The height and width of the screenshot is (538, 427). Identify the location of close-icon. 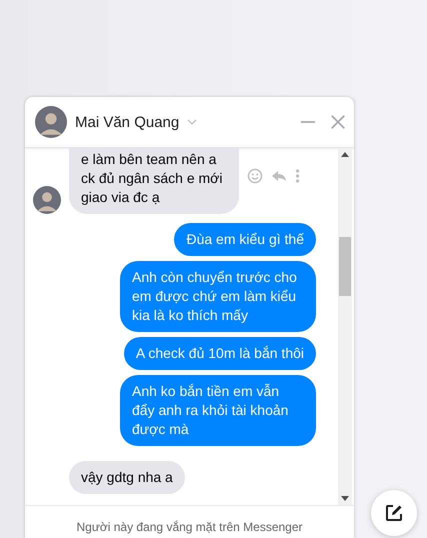
(338, 122).